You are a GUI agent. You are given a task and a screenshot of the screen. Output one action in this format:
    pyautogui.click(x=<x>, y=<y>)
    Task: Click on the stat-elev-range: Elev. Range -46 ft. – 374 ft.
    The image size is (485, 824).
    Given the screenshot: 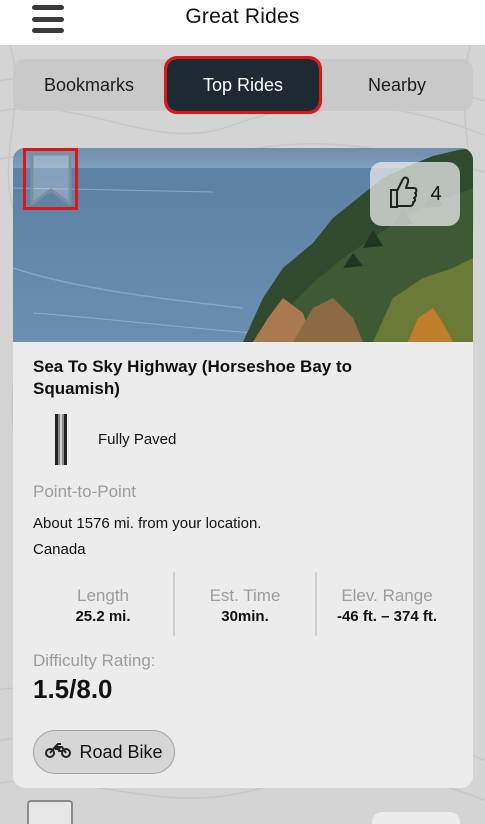 What is the action you would take?
    pyautogui.click(x=386, y=604)
    